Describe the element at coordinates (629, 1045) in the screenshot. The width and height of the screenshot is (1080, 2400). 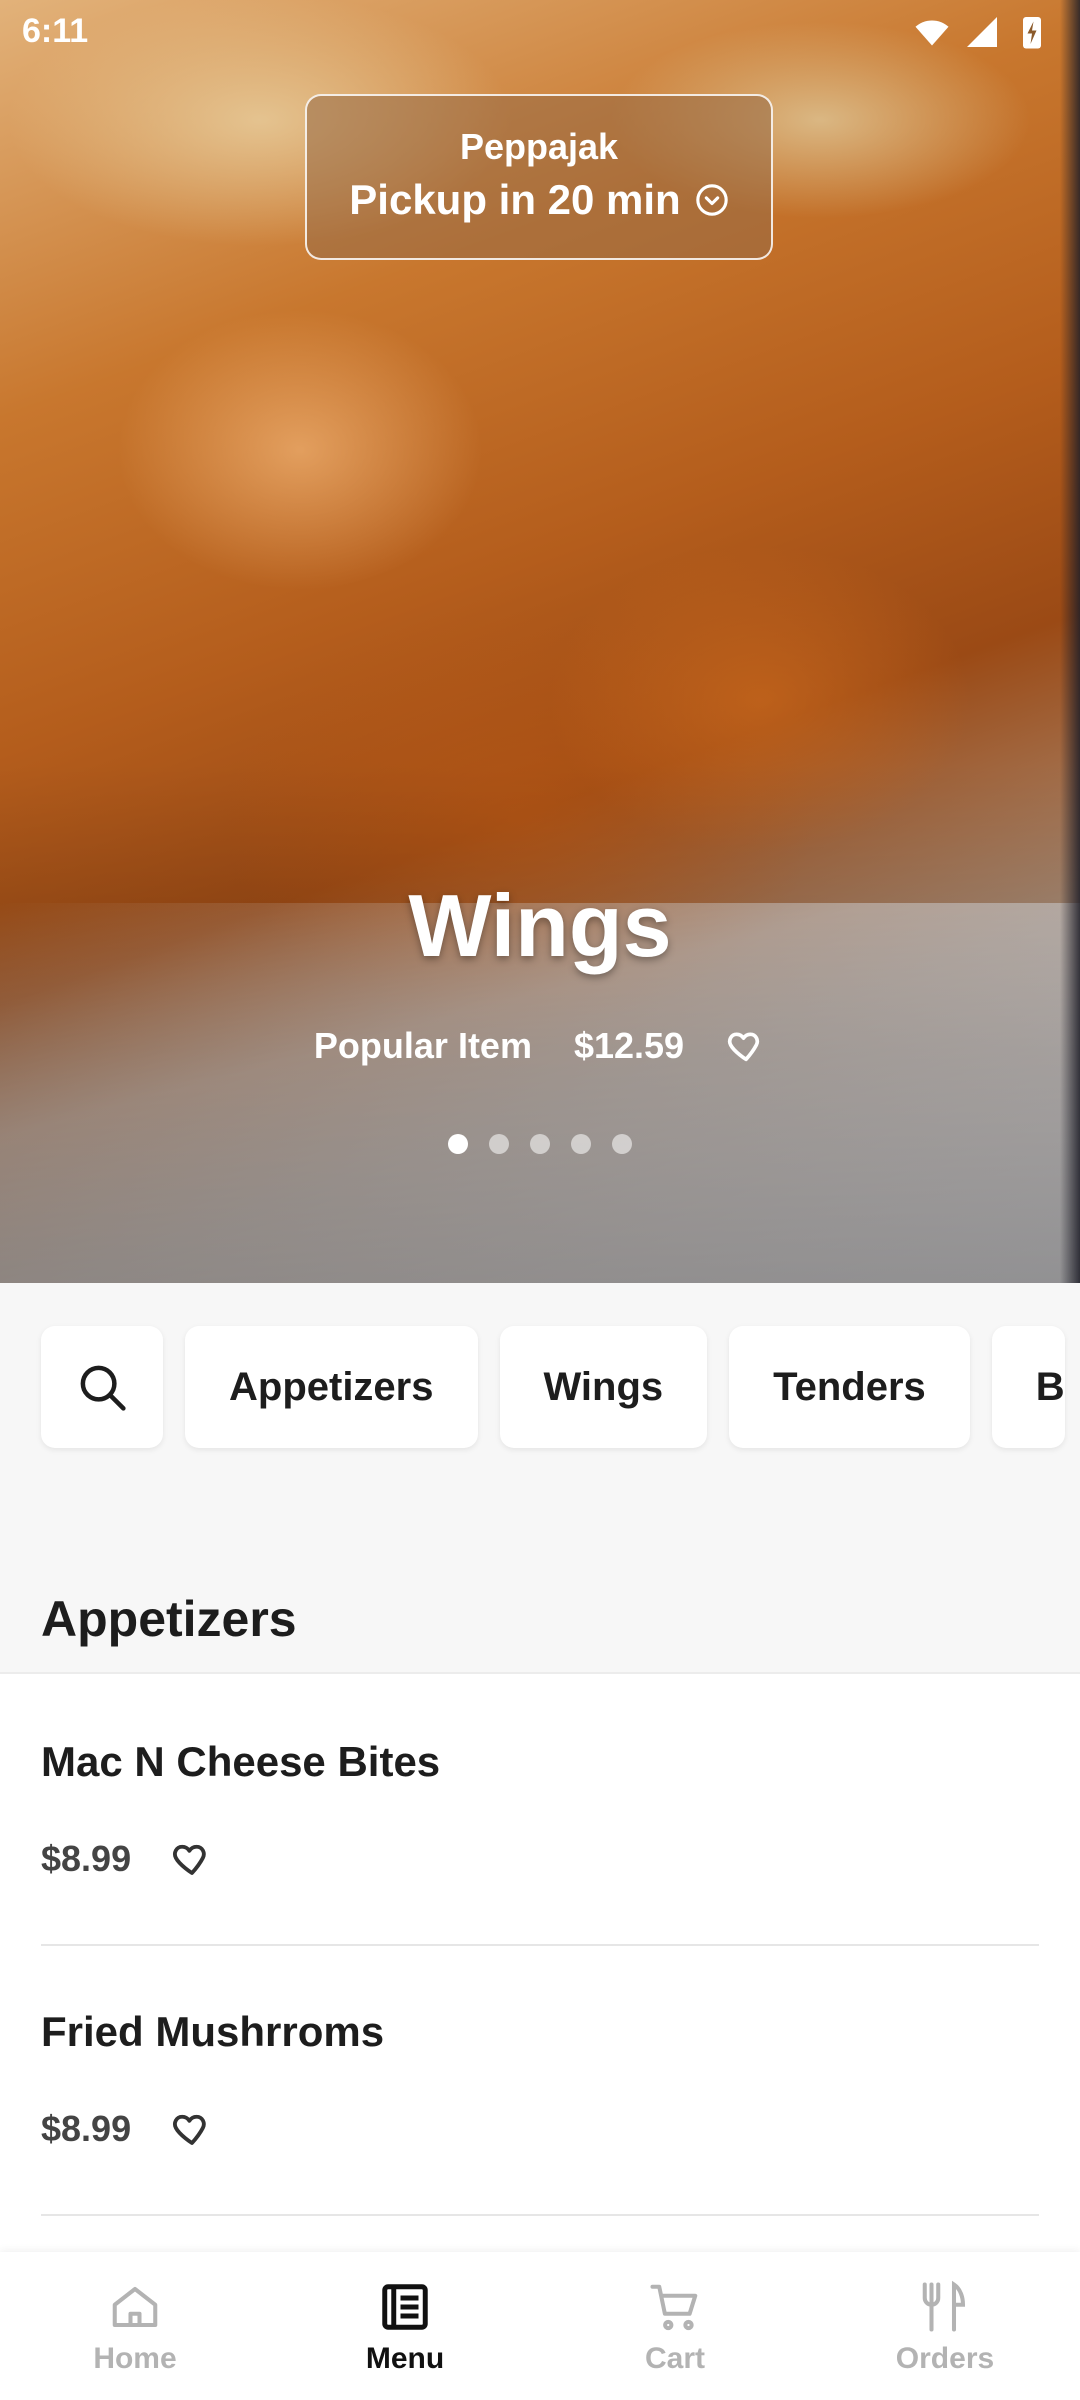
I see `hero-price: $12.59` at that location.